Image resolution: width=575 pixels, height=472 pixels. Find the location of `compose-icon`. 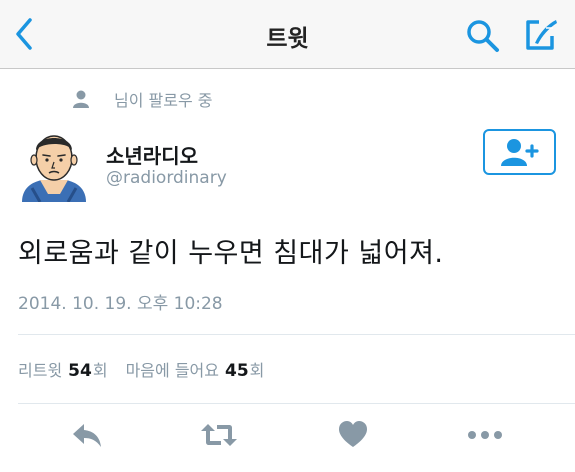

compose-icon is located at coordinates (541, 35).